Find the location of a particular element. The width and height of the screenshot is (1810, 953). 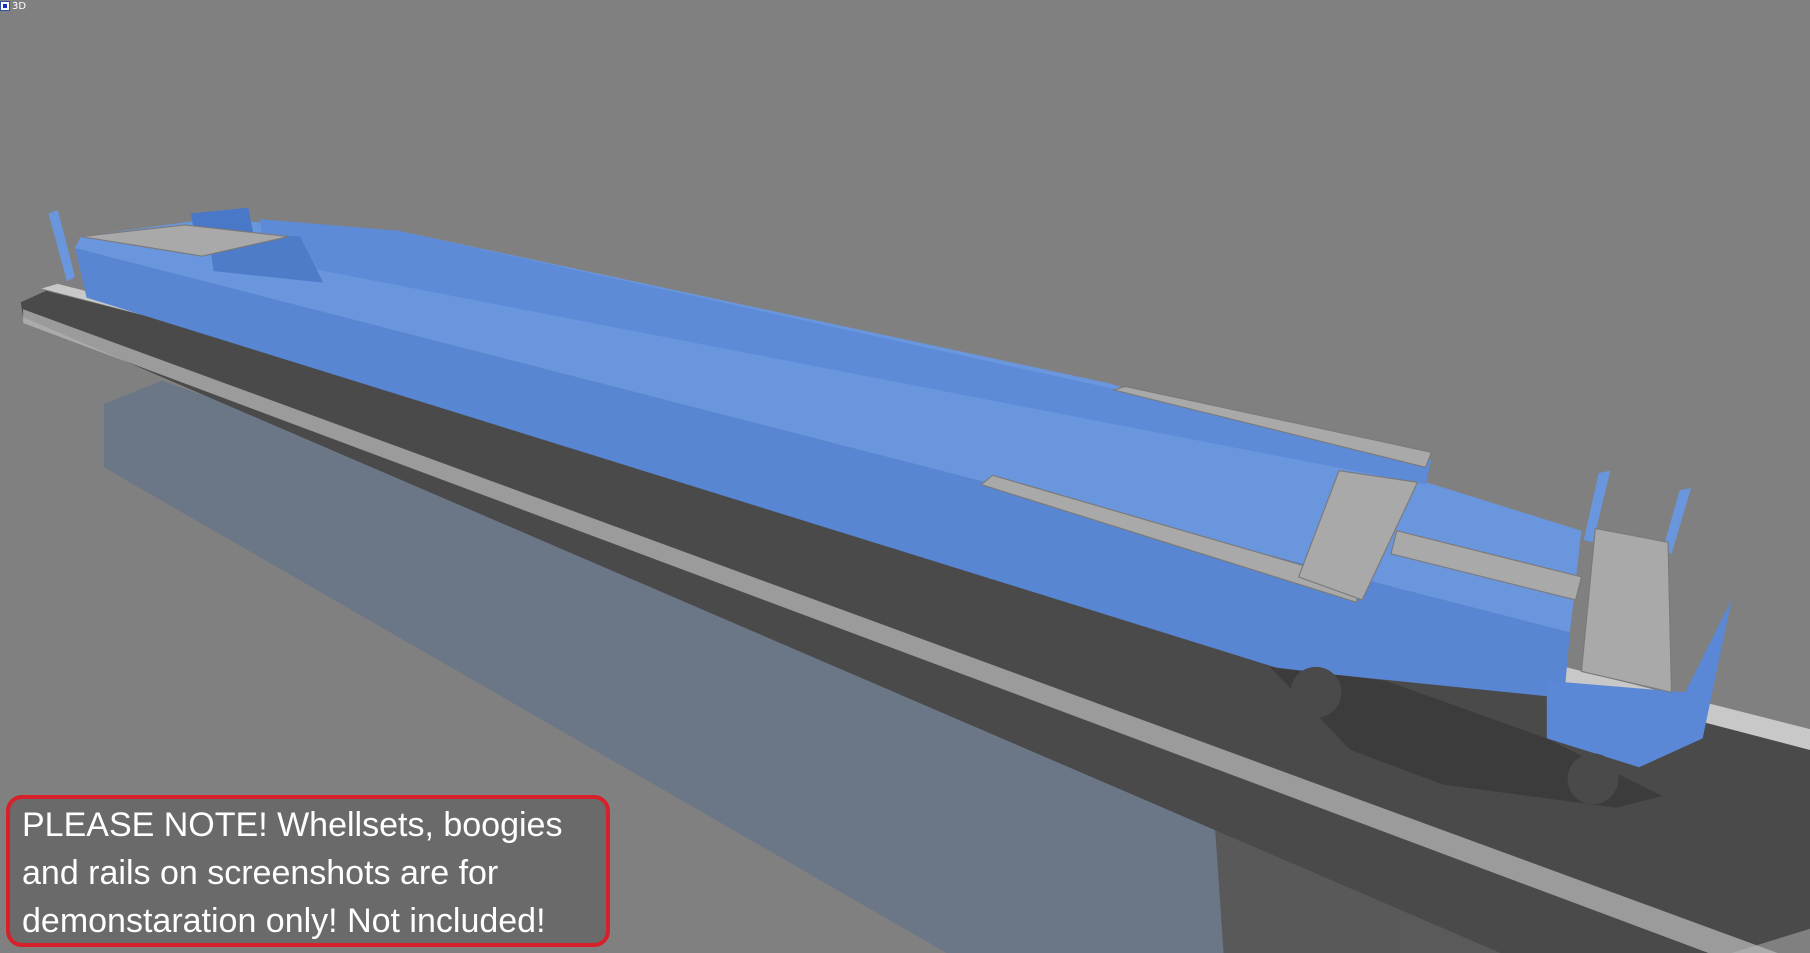

viewport-label: 3D is located at coordinates (13, 6).